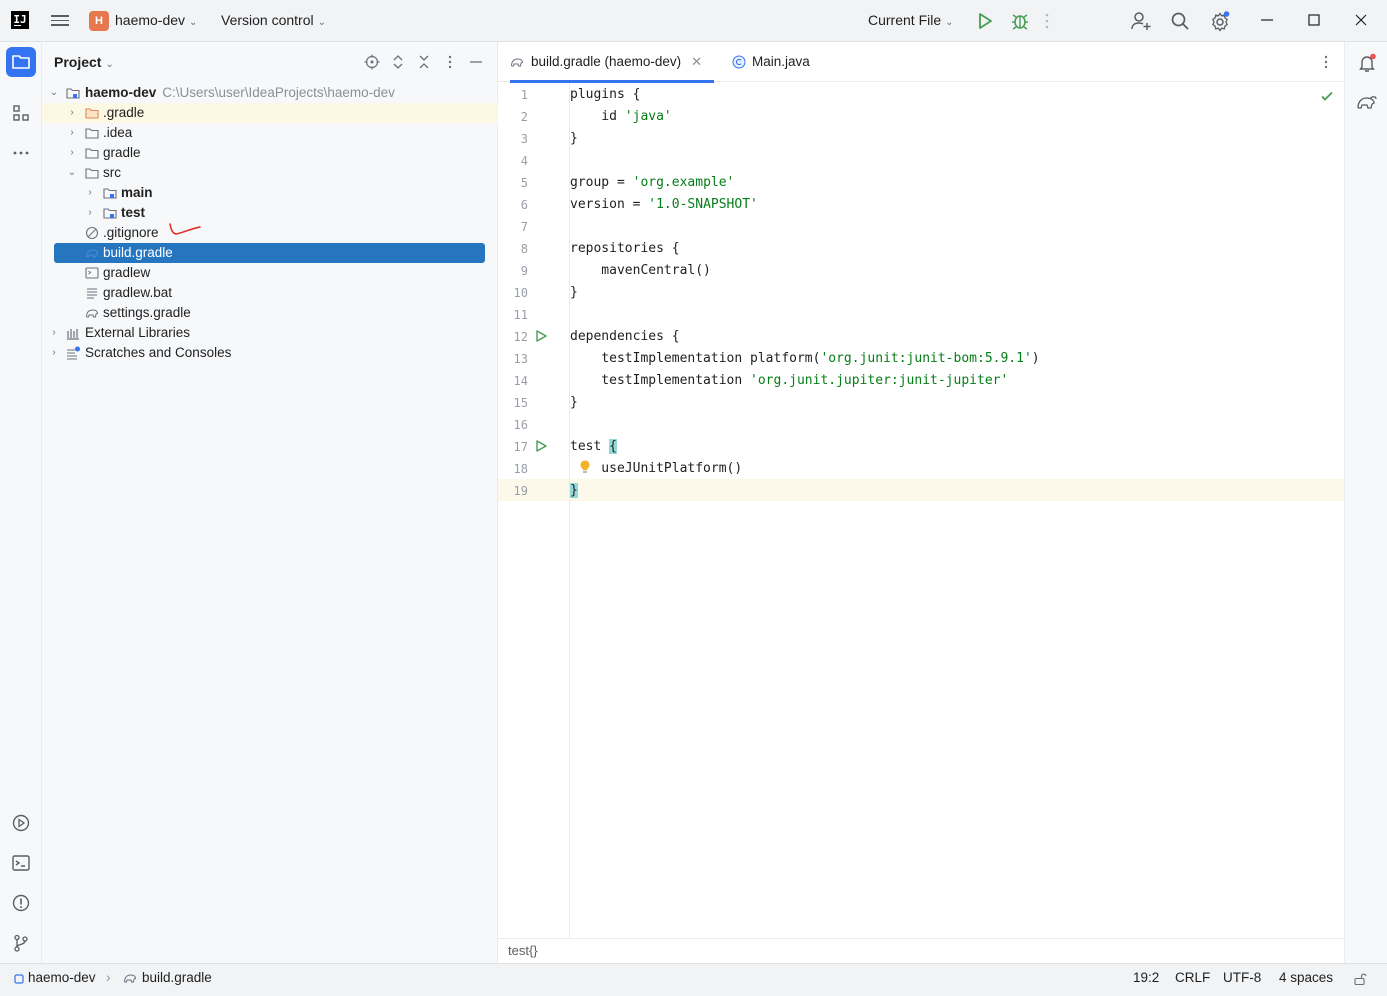  I want to click on more-tools-button, so click(21, 153).